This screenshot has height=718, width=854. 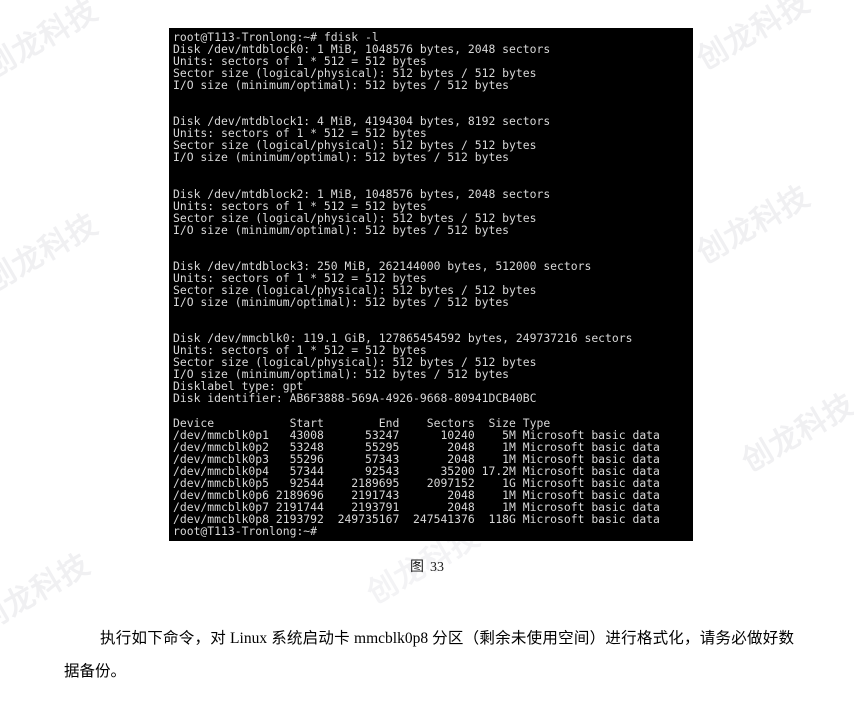 What do you see at coordinates (437, 567) in the screenshot?
I see `figure-caption-number: 33` at bounding box center [437, 567].